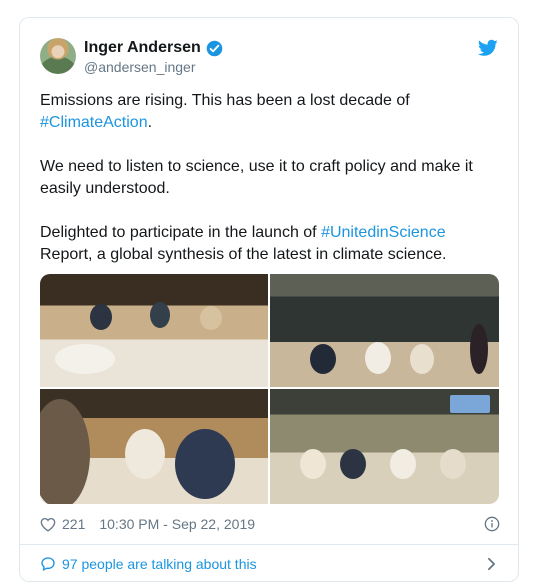 Image resolution: width=553 pixels, height=586 pixels. What do you see at coordinates (488, 48) in the screenshot?
I see `twitter-bird-icon` at bounding box center [488, 48].